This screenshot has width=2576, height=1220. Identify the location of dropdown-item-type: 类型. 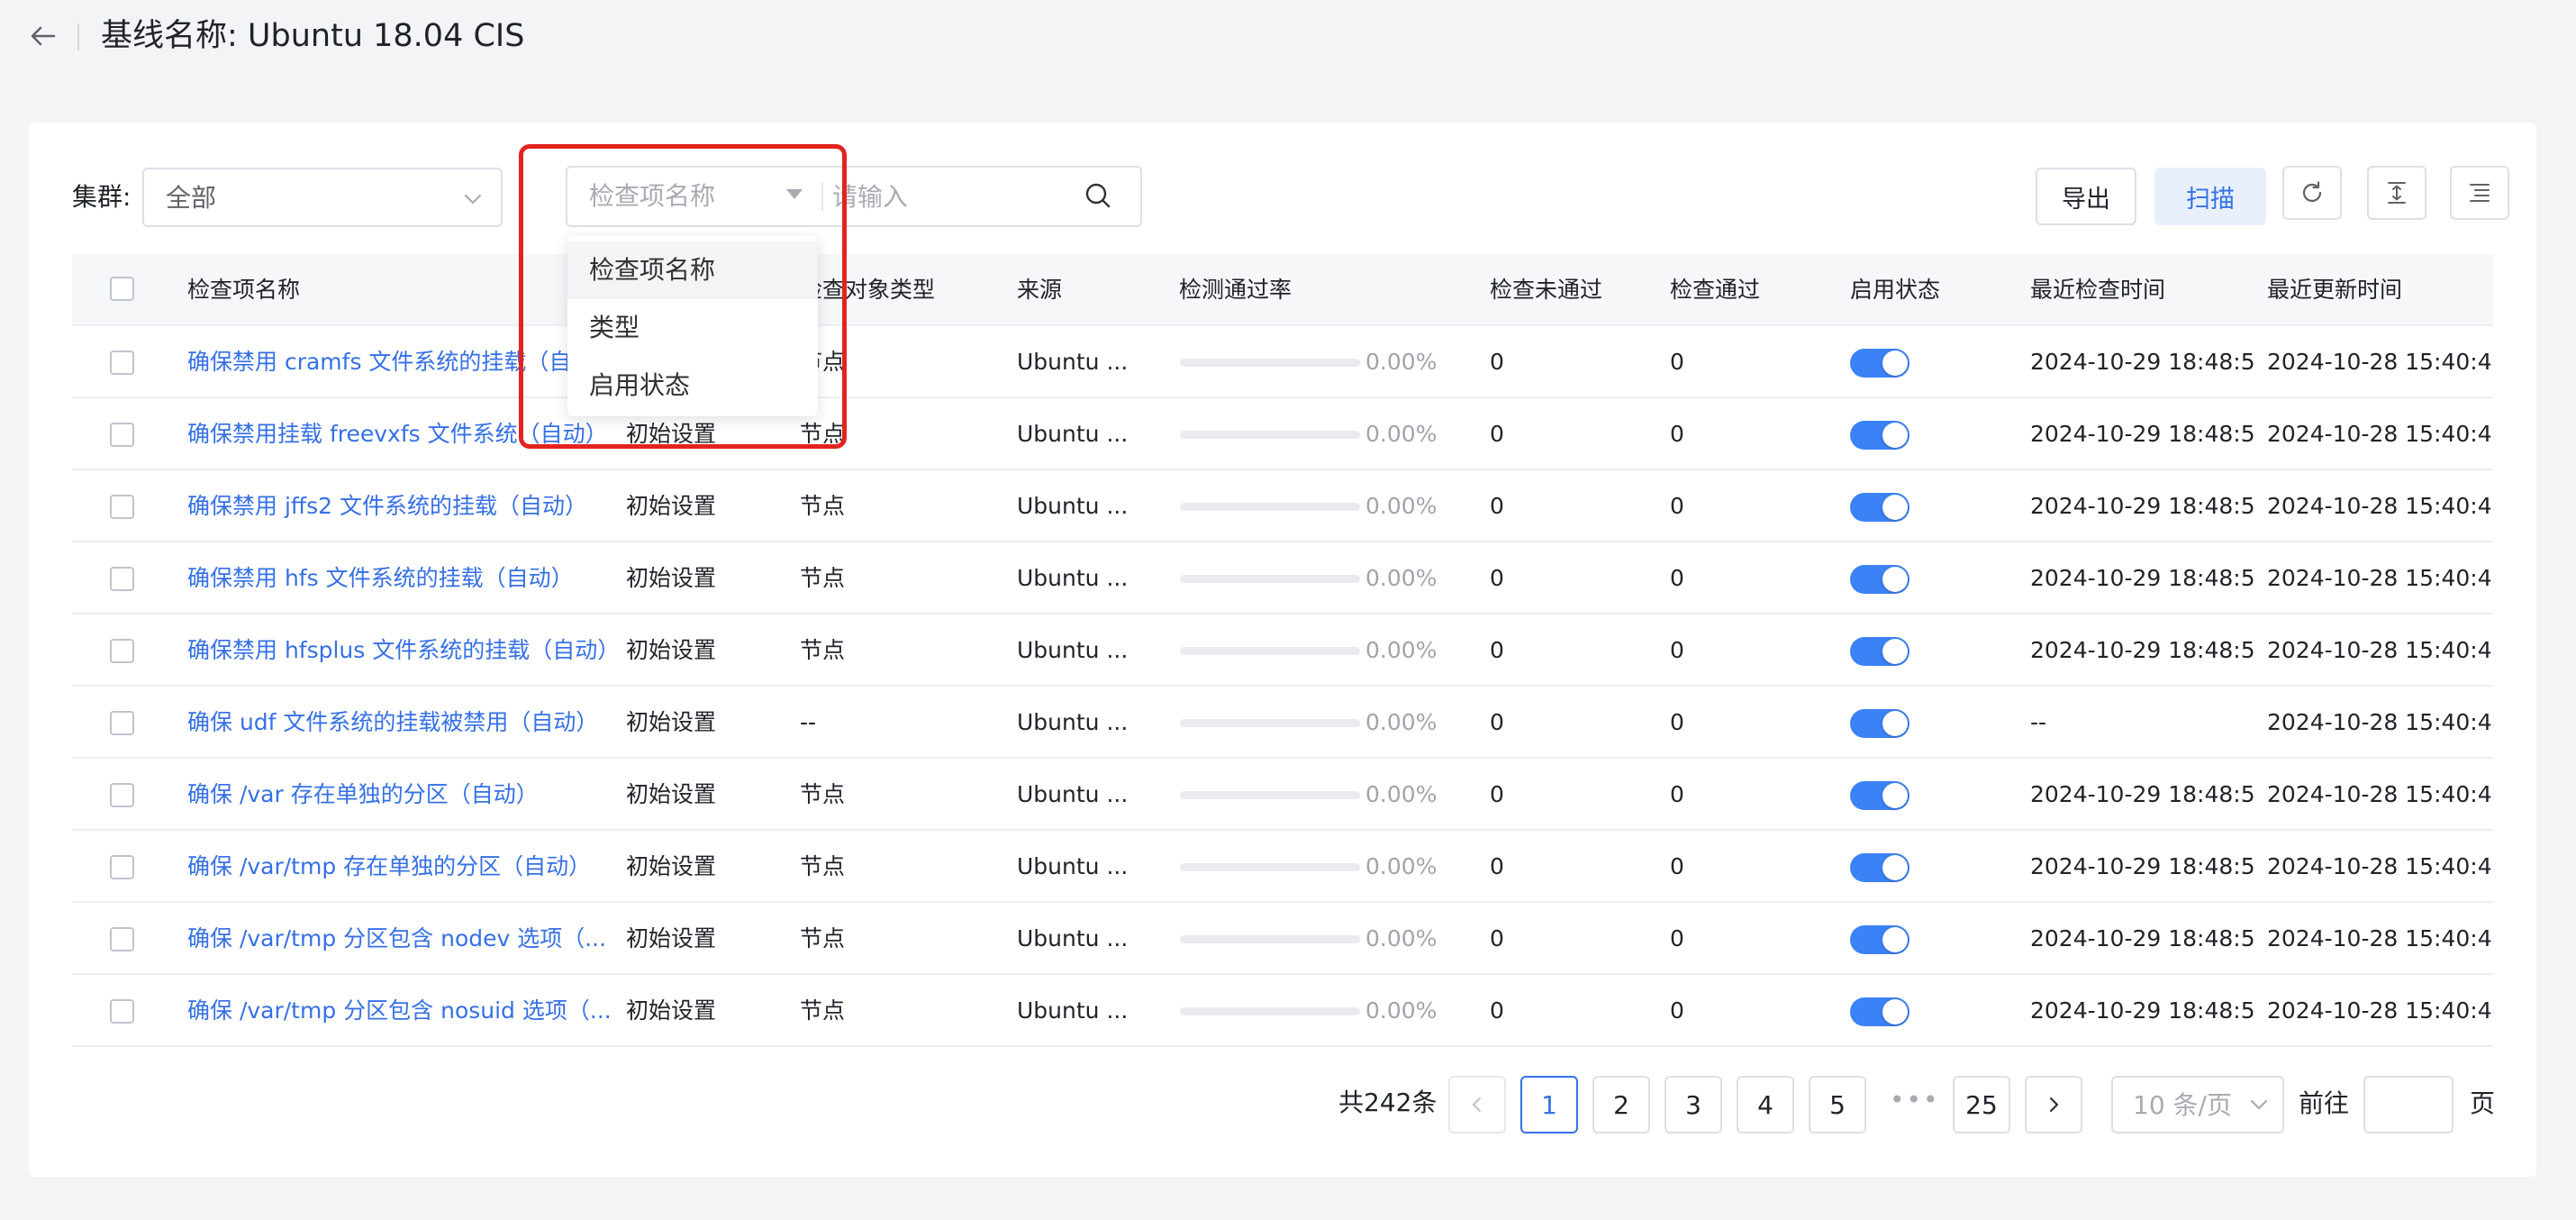
(692, 328).